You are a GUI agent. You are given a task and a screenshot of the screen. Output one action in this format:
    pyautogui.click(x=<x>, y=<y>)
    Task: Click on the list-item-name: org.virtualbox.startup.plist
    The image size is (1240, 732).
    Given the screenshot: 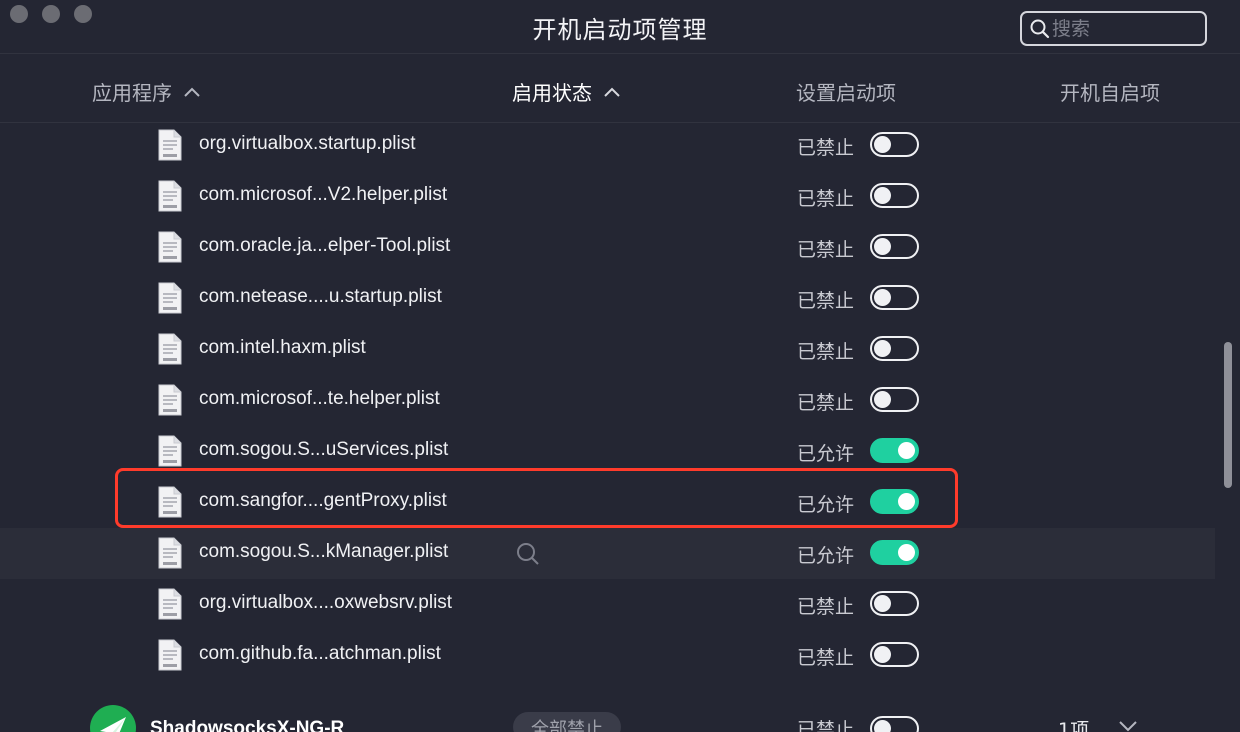 What is the action you would take?
    pyautogui.click(x=307, y=143)
    